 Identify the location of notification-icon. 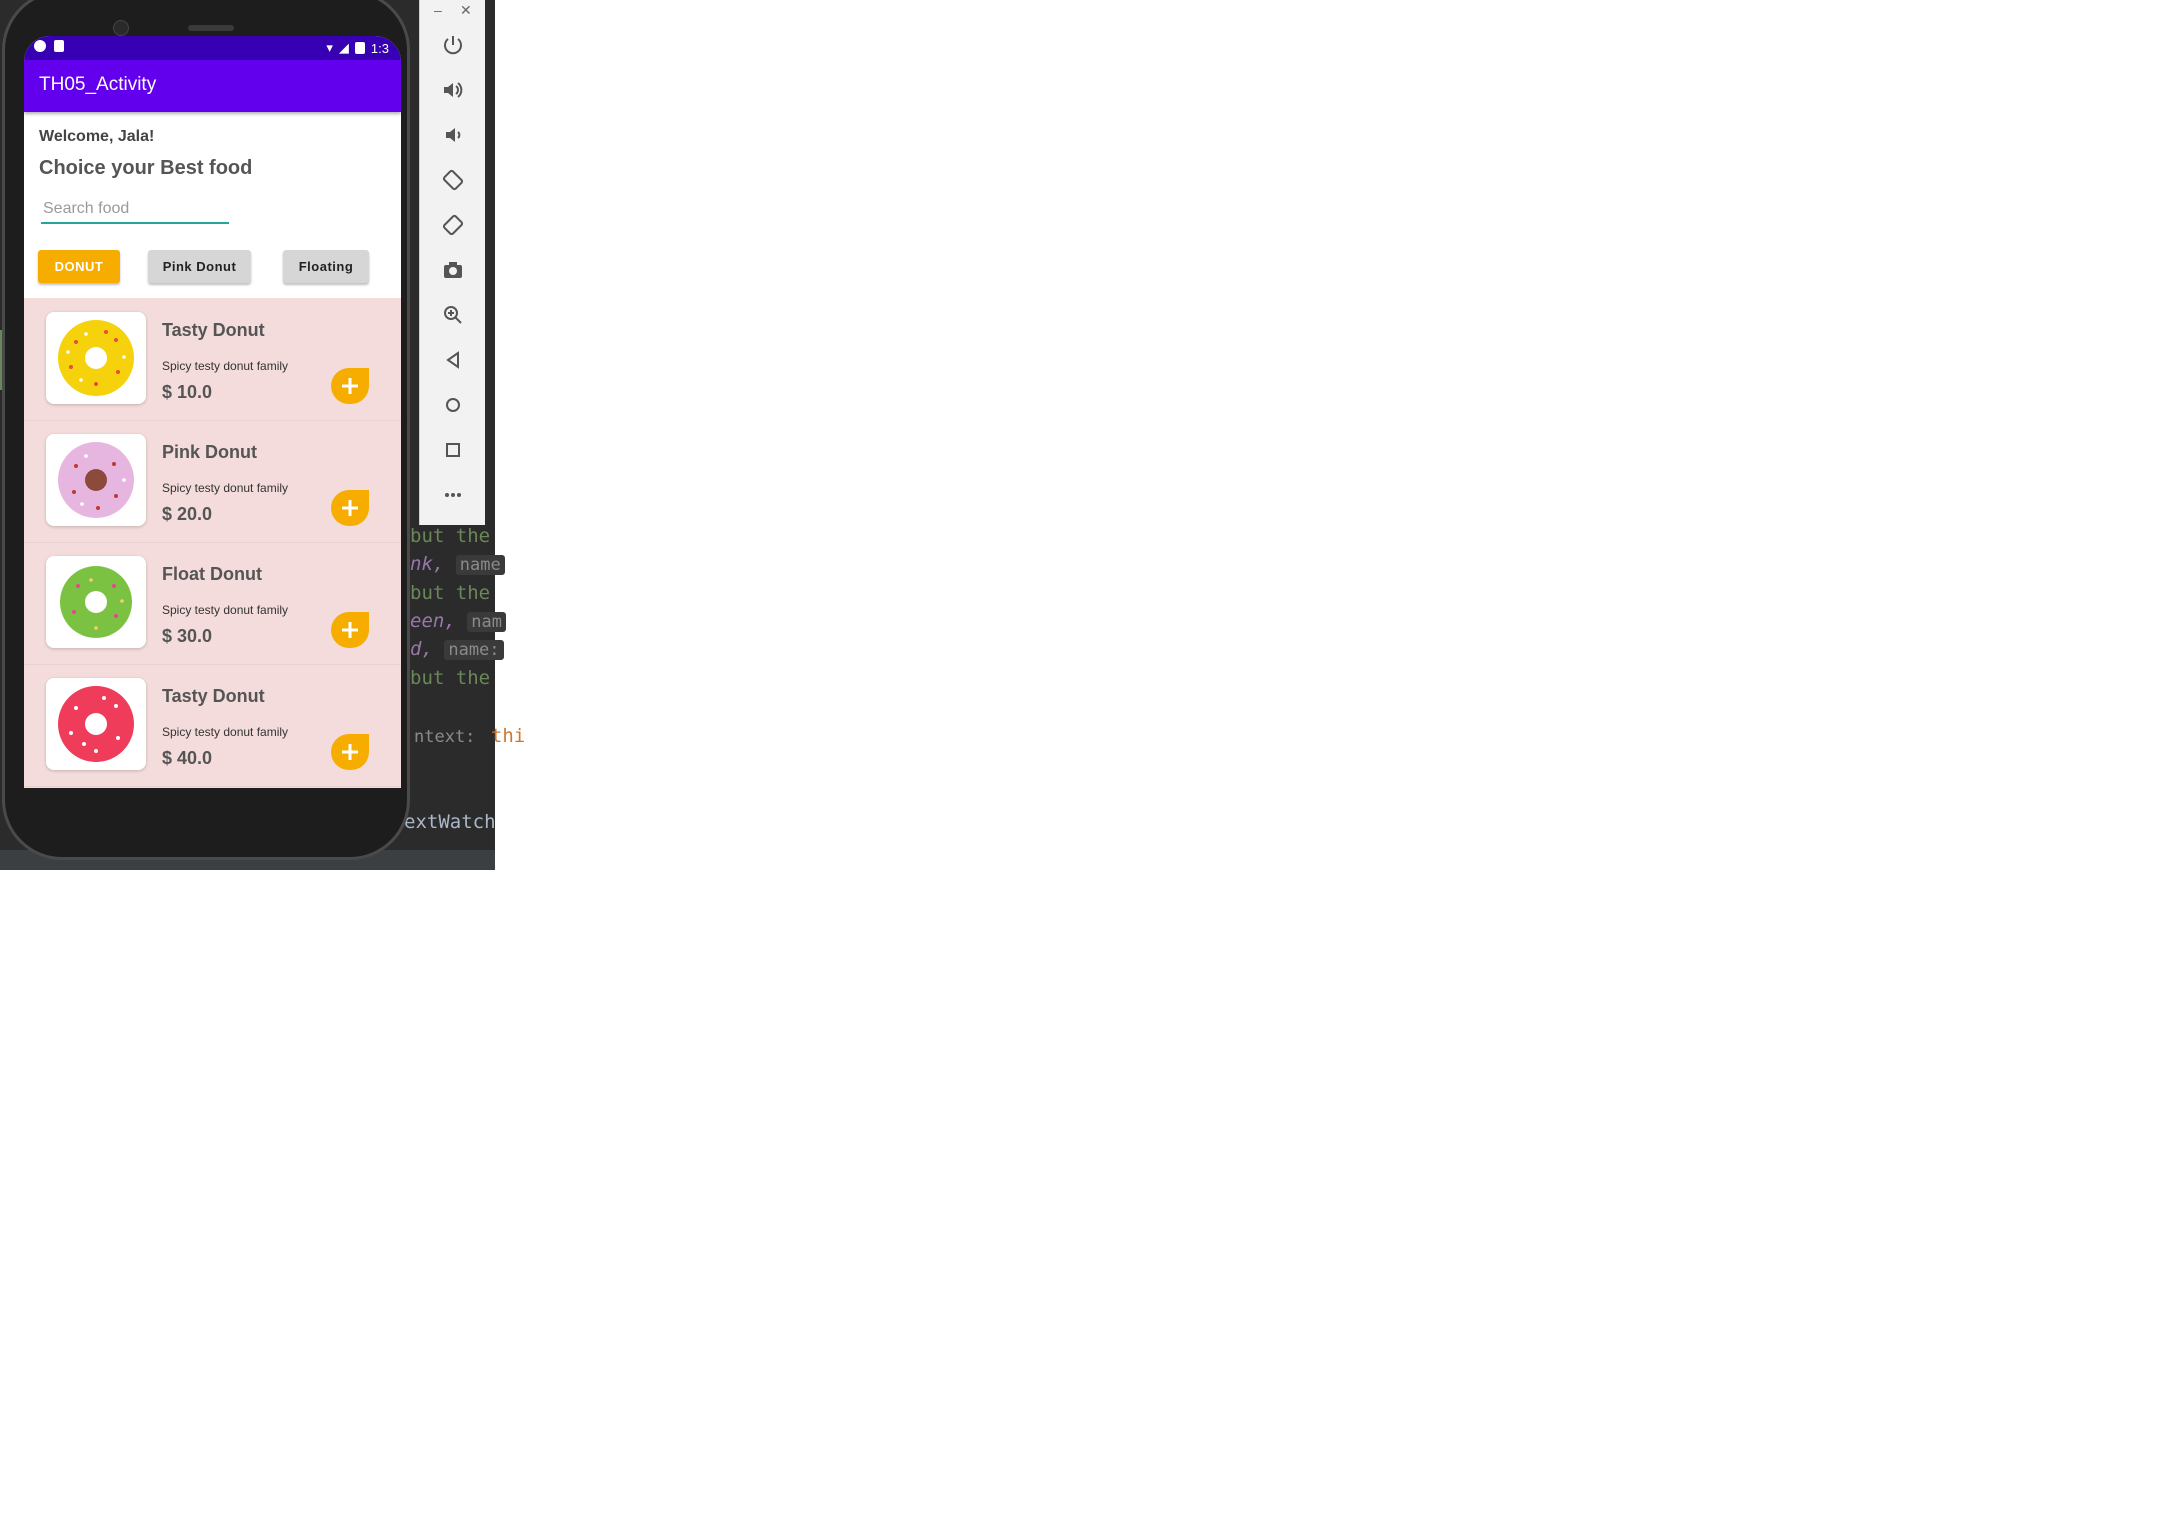
(40, 46).